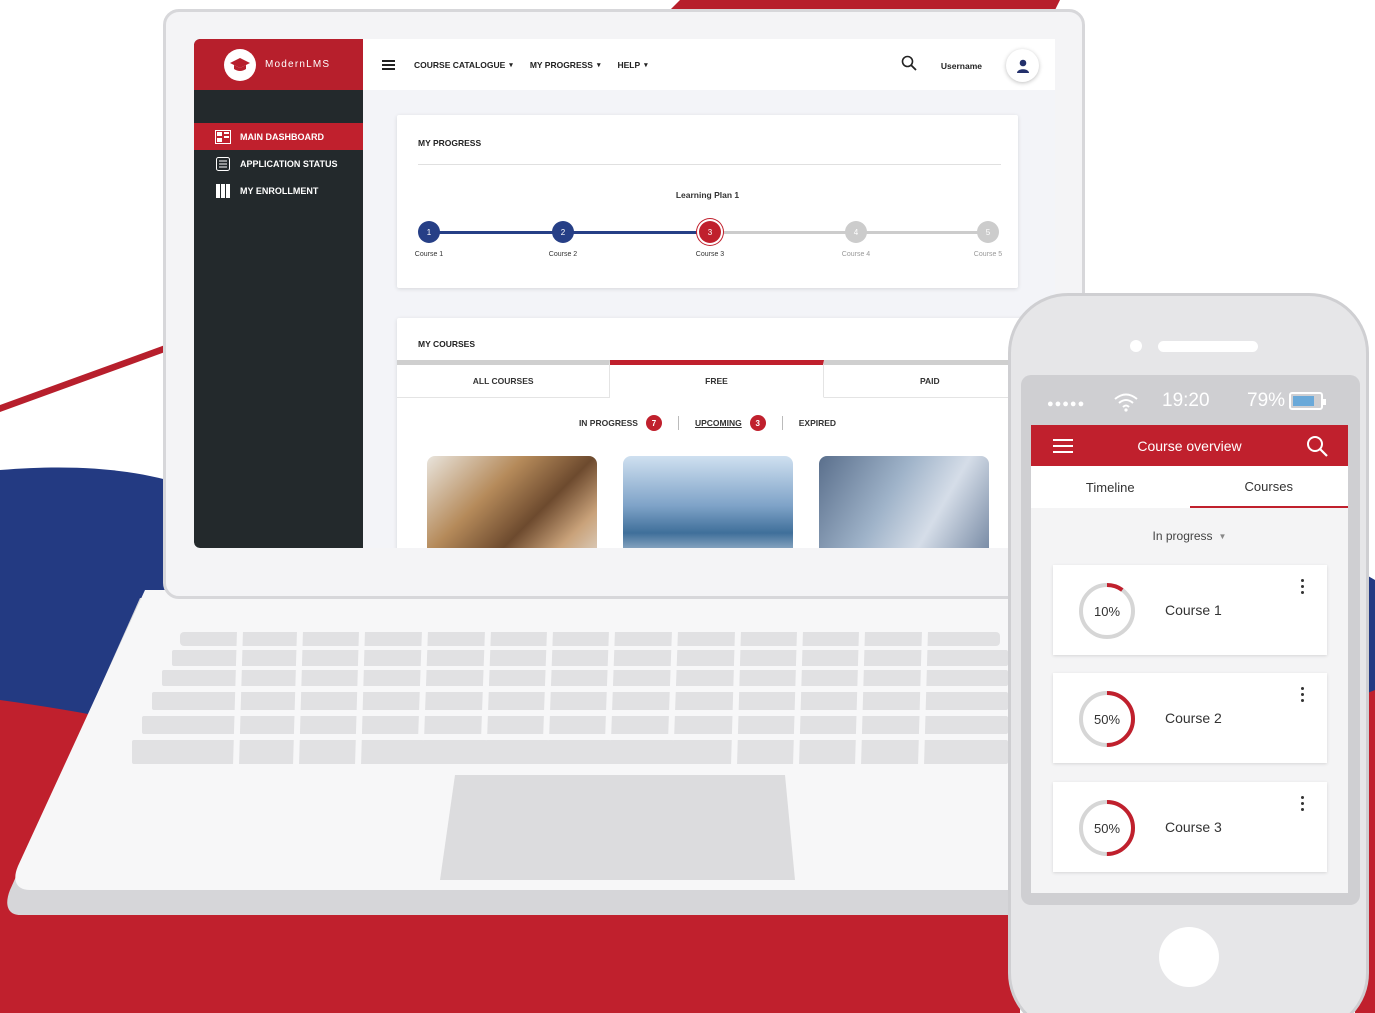 This screenshot has height=1013, width=1375. Describe the element at coordinates (629, 64) in the screenshot. I see `menu-label: HELP` at that location.